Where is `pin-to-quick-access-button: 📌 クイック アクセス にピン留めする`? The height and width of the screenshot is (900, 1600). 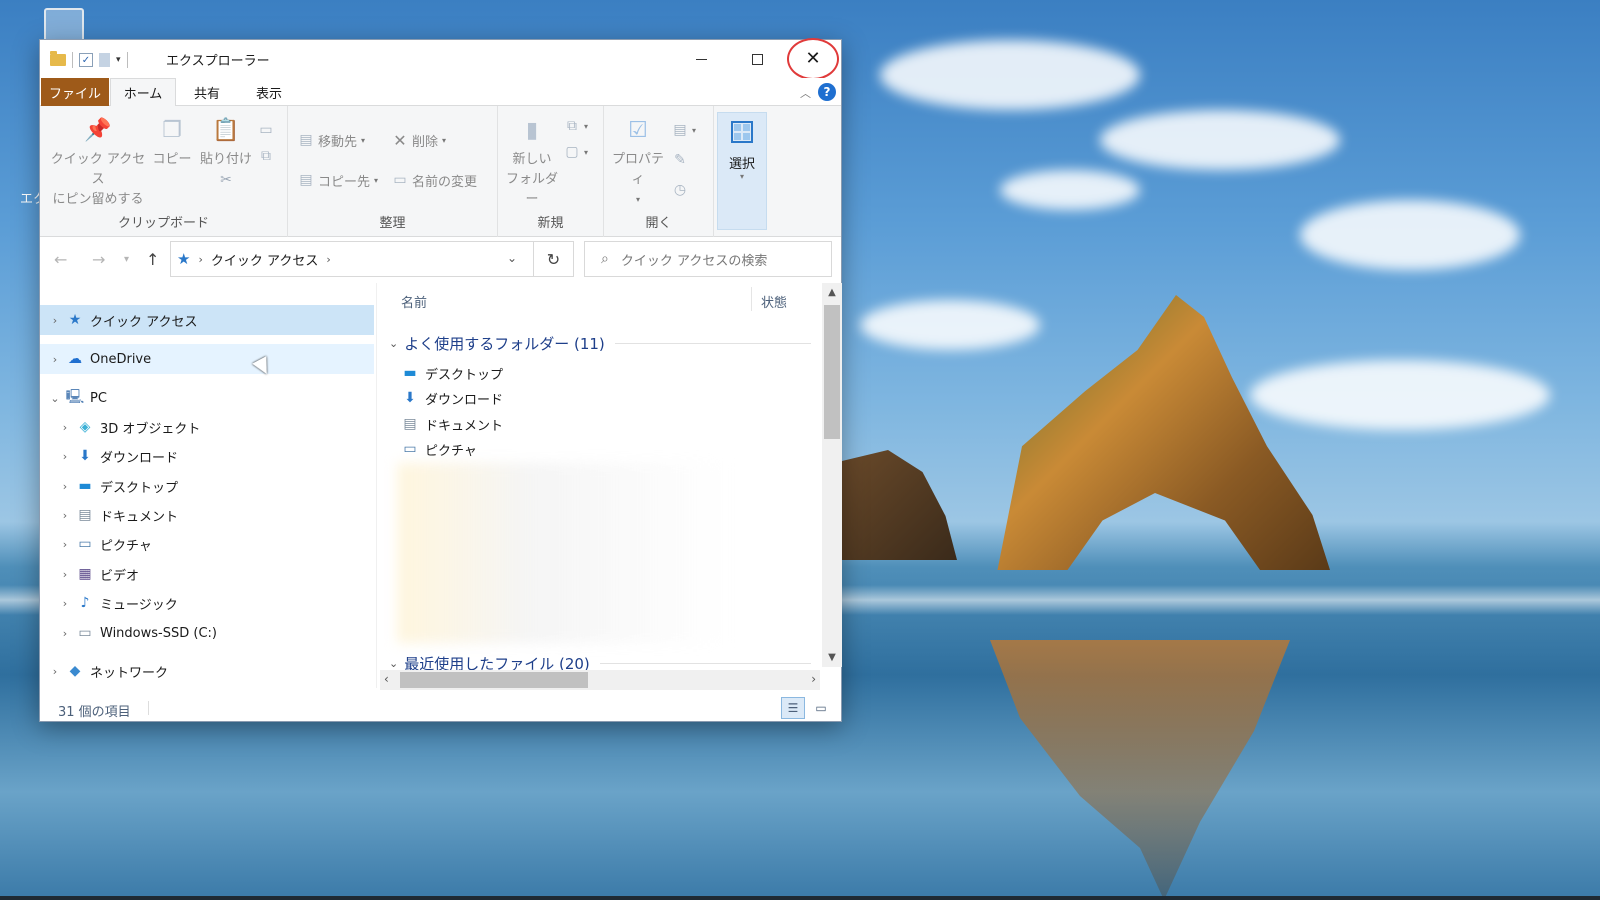
pin-to-quick-access-button: 📌 クイック アクセス にピン留めする is located at coordinates (98, 163).